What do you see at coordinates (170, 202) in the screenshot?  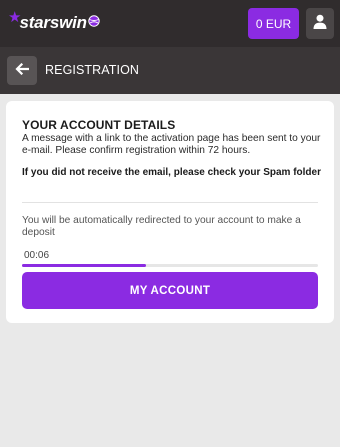 I see `divider` at bounding box center [170, 202].